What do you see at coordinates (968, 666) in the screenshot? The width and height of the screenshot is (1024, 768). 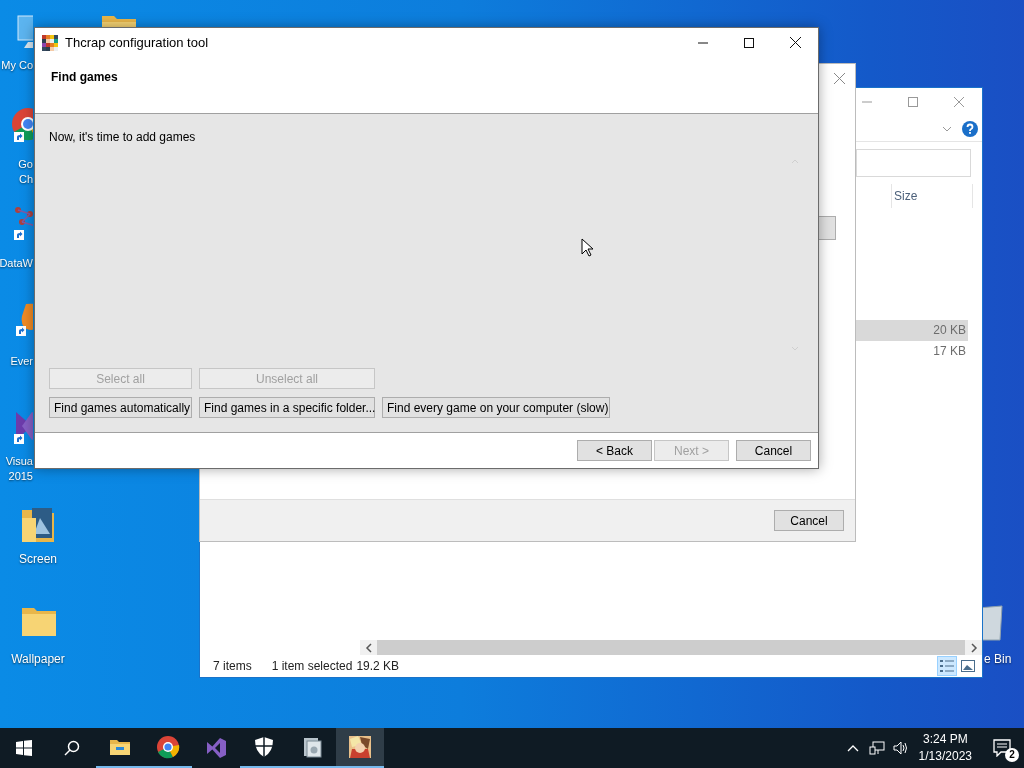 I see `picture-view-icon` at bounding box center [968, 666].